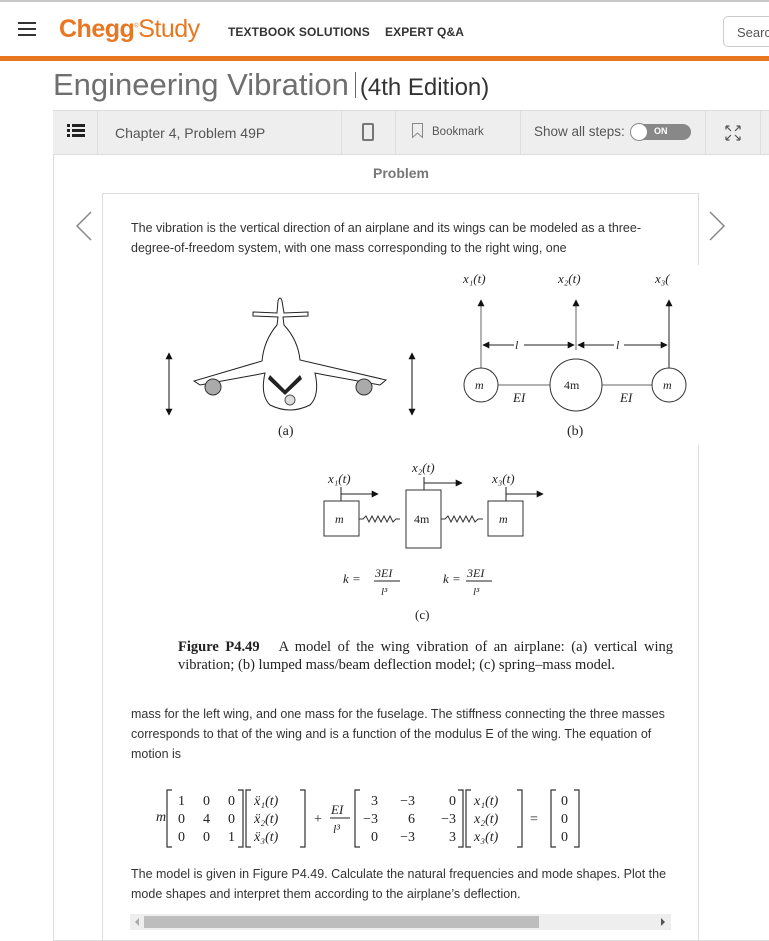 This screenshot has height=941, width=769. Describe the element at coordinates (231, 801) in the screenshot. I see `m-13: 0` at that location.